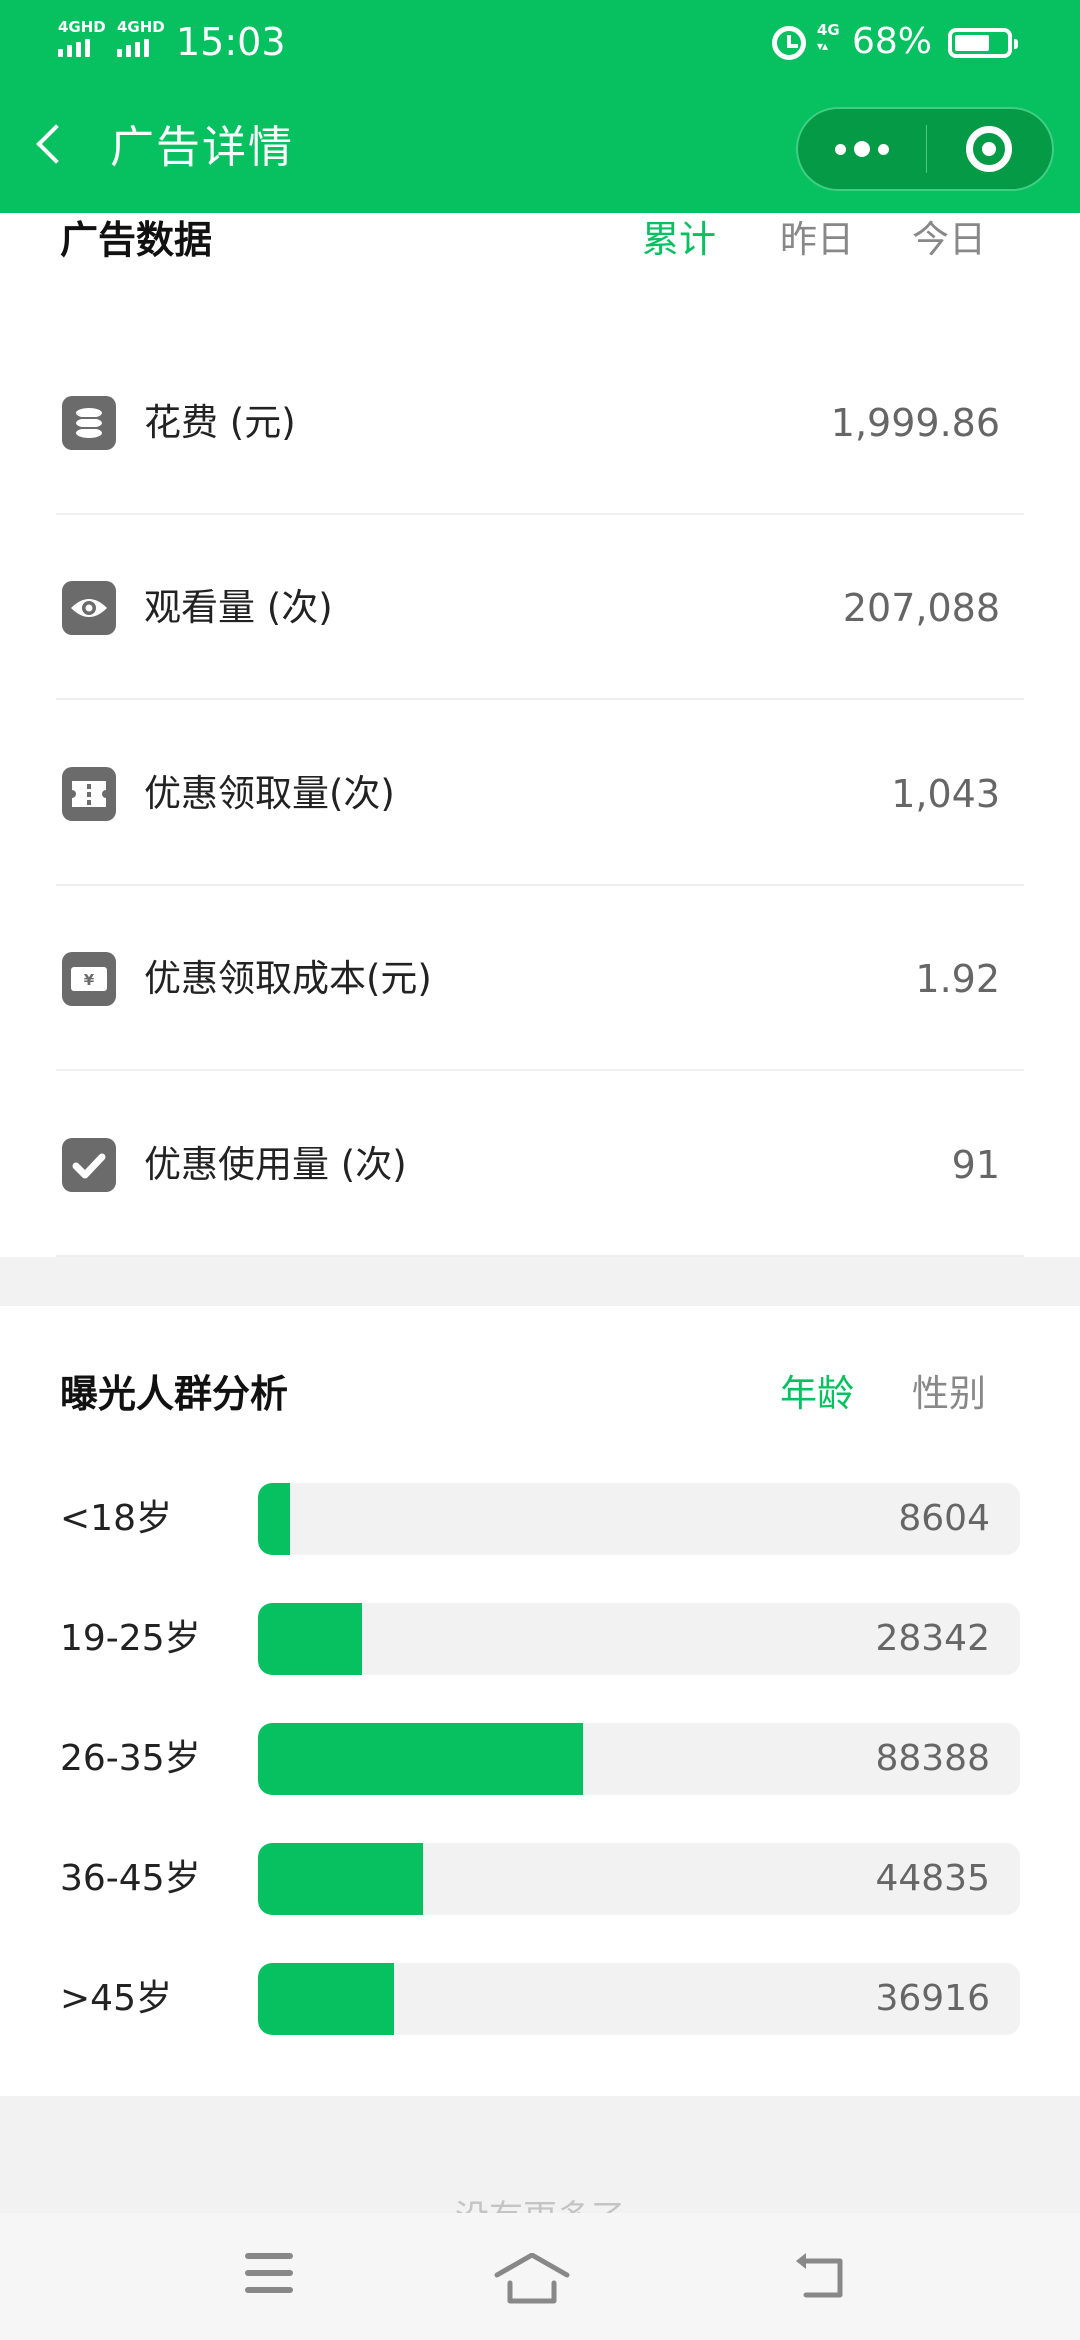 This screenshot has width=1080, height=2340. Describe the element at coordinates (828, 37) in the screenshot. I see `4g-data-icon: 4G ▾▴` at that location.